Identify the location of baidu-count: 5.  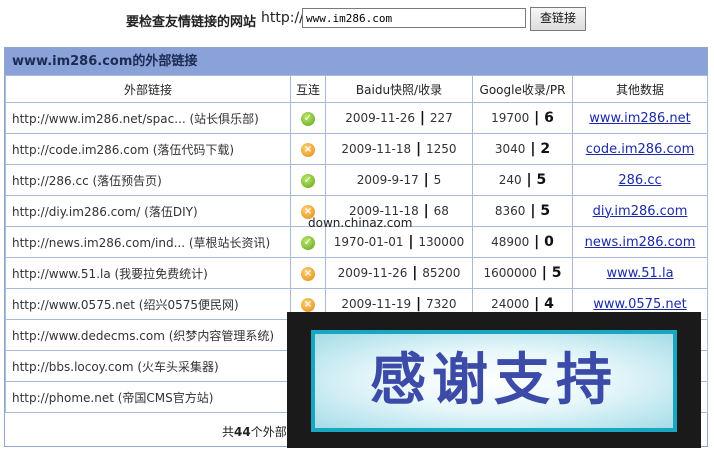
(437, 180).